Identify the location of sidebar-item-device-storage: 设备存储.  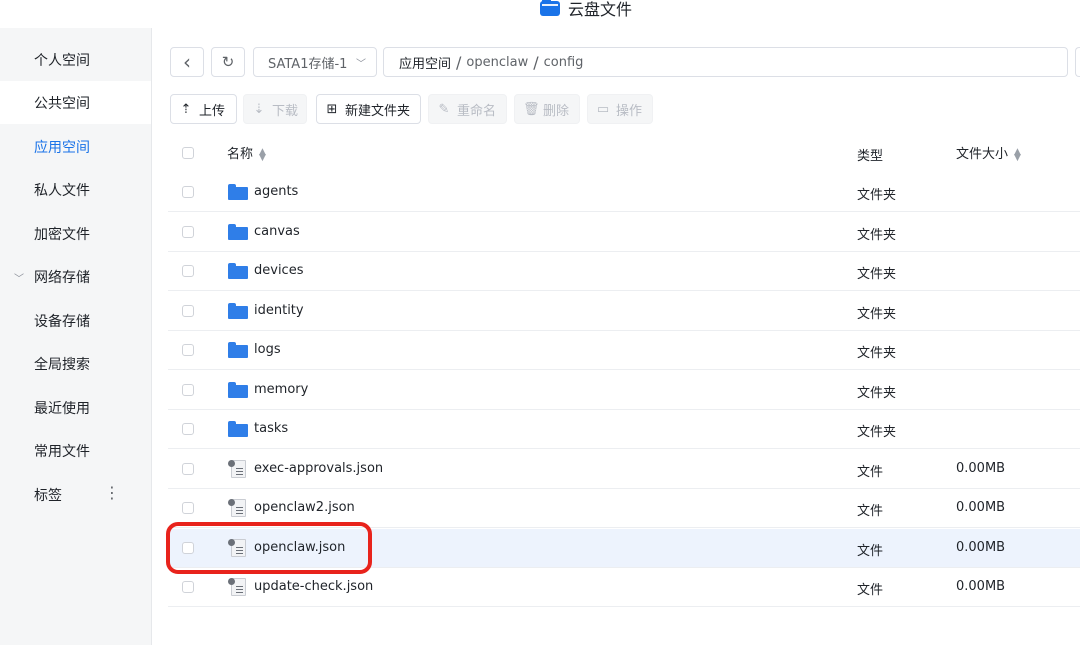
(75, 320).